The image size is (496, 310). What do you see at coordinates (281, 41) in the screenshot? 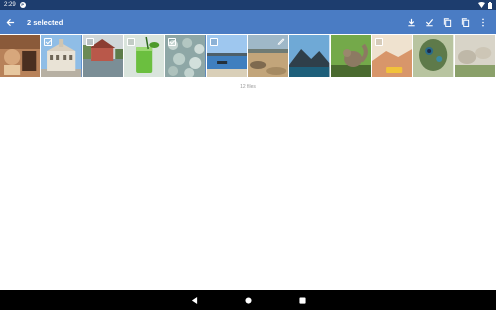
I see `edit-icon` at bounding box center [281, 41].